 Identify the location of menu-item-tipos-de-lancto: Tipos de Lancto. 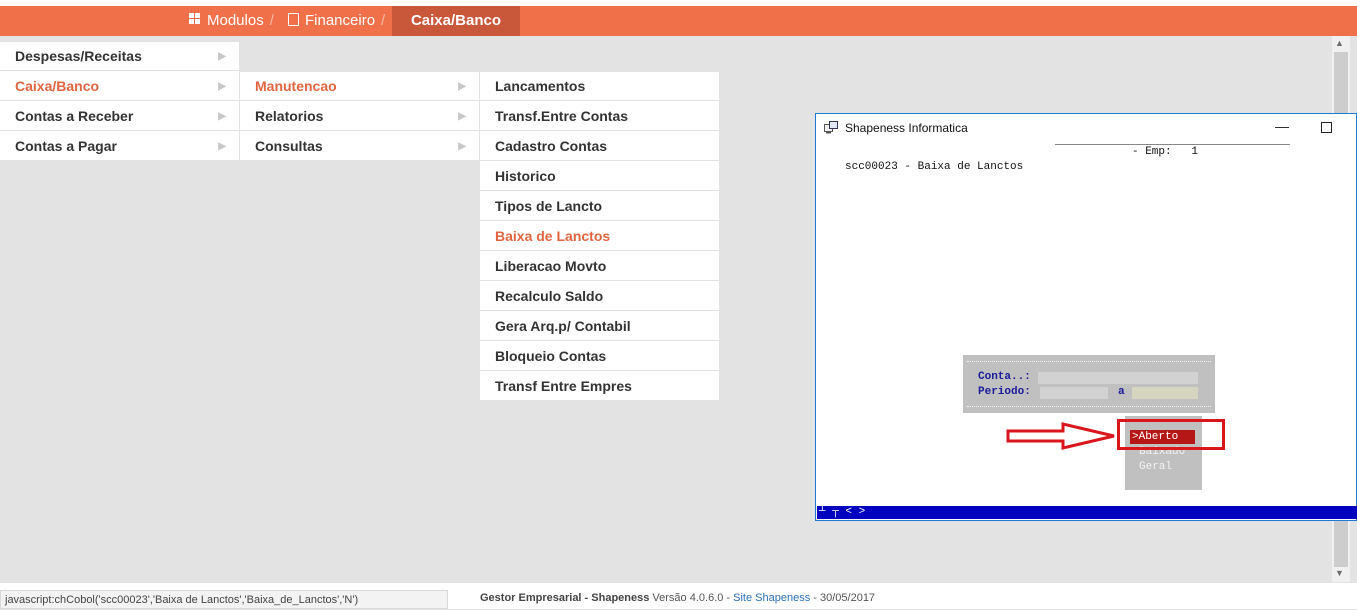
(599, 206).